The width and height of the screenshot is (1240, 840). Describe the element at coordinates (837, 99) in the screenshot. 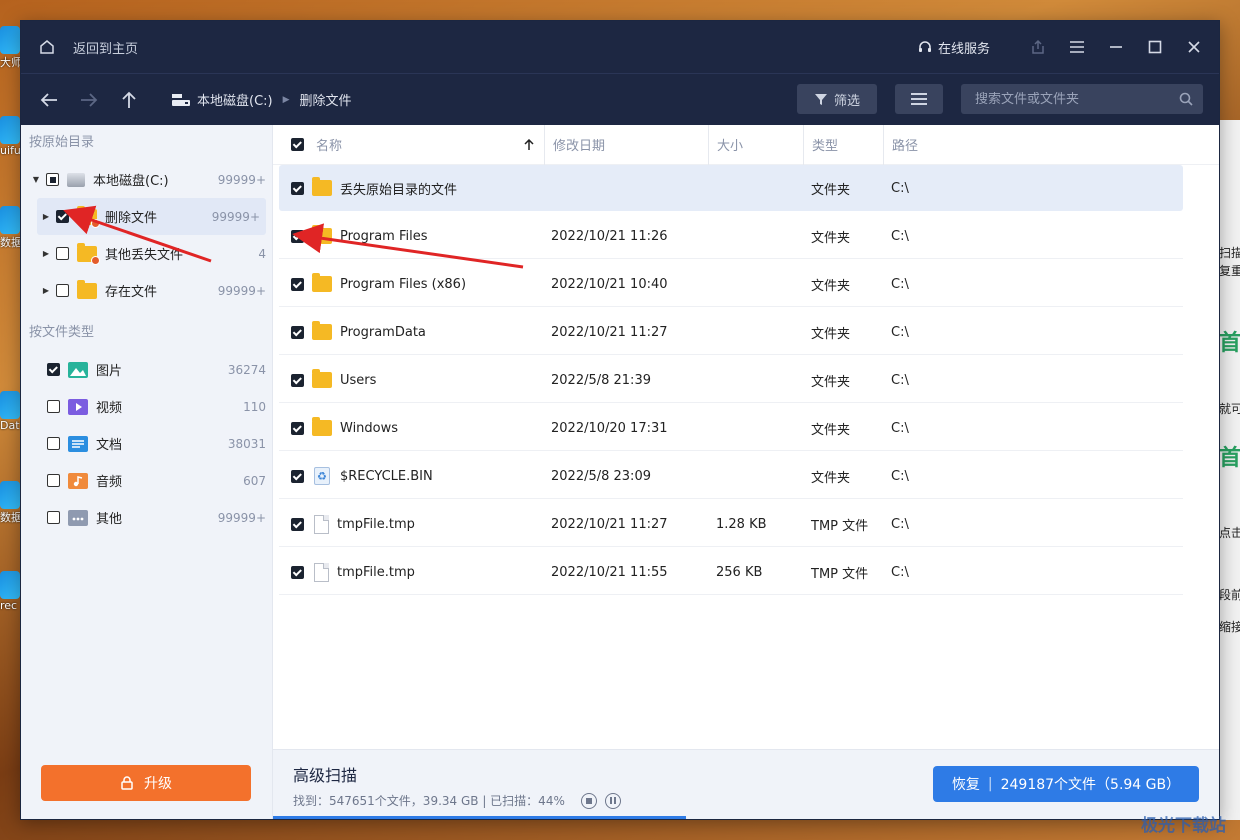

I see `filter-button: 筛选` at that location.